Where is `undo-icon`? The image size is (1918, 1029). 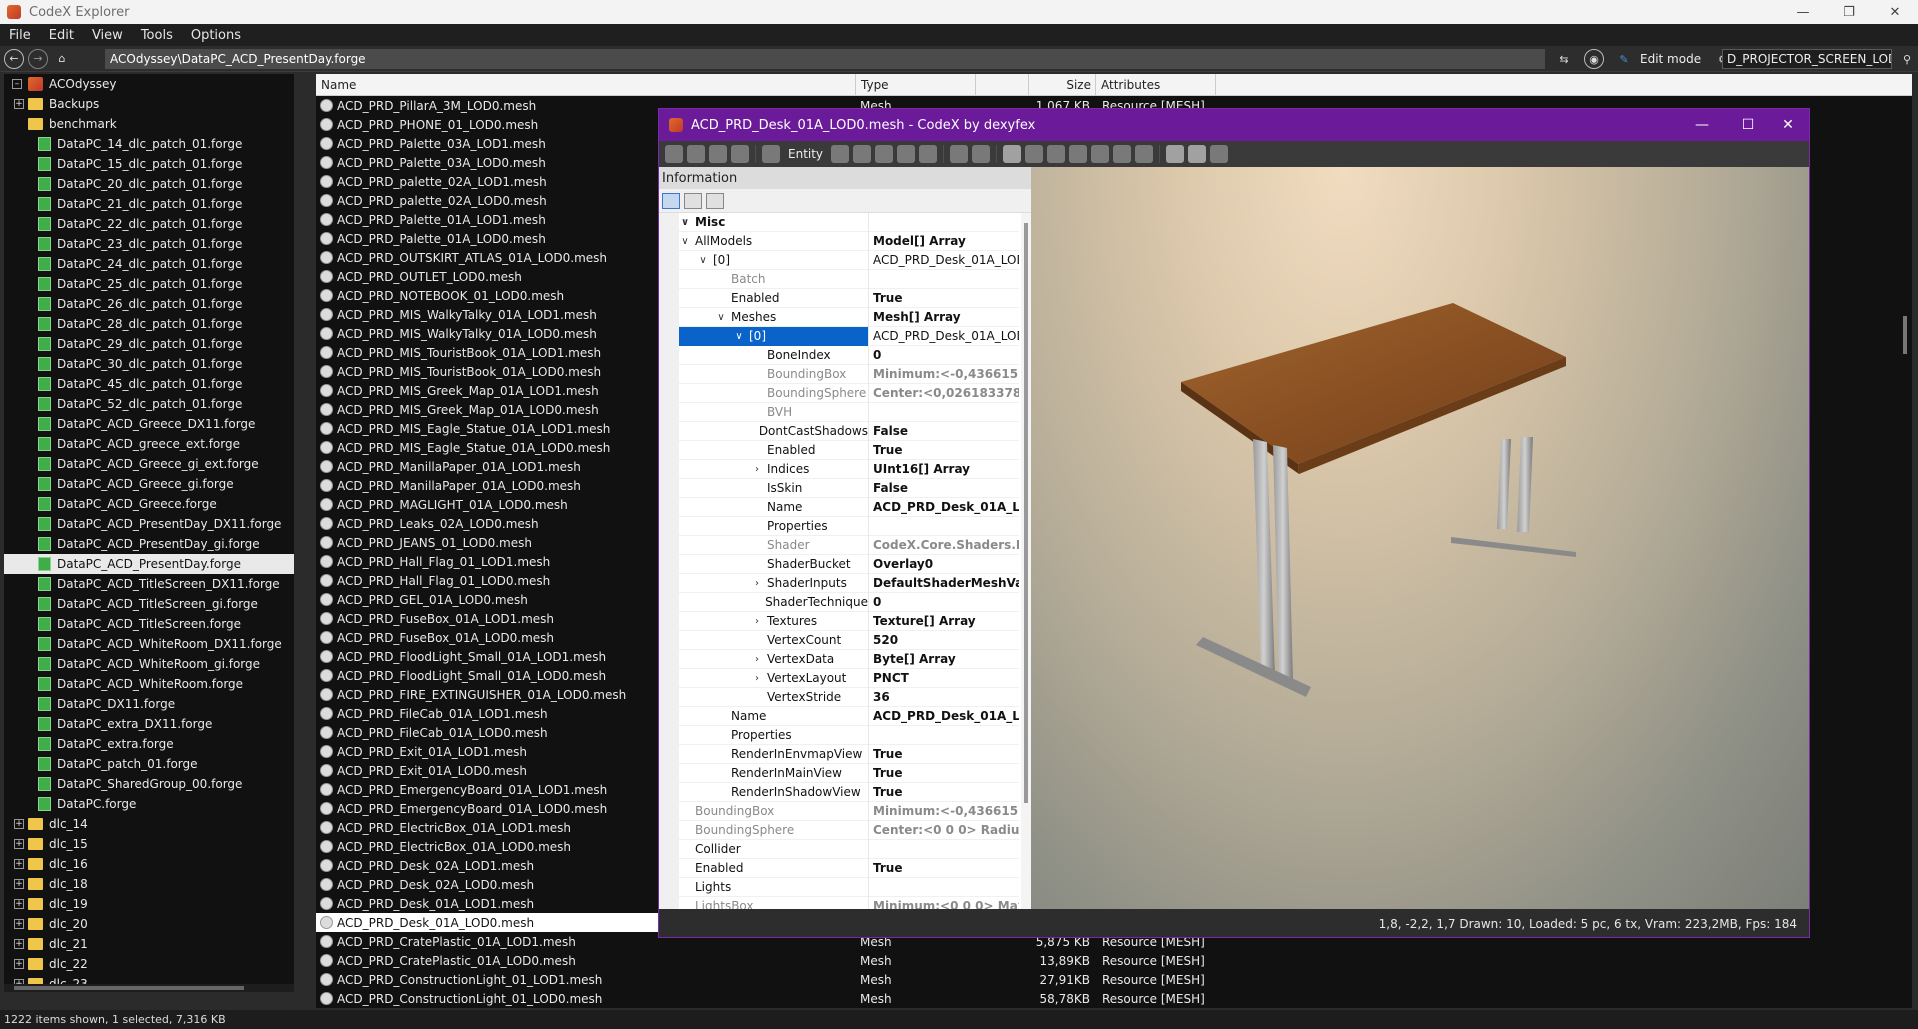 undo-icon is located at coordinates (959, 154).